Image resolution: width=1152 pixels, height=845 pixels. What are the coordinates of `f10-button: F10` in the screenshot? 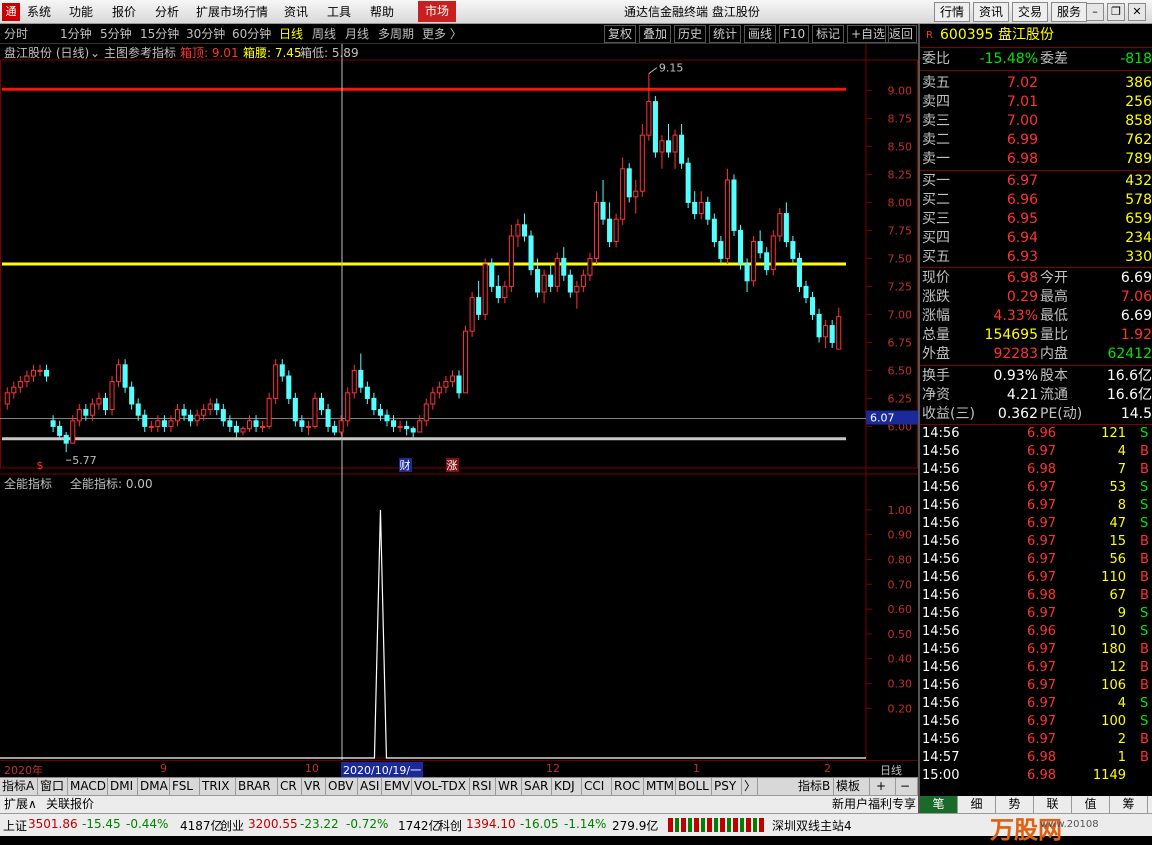 It's located at (794, 34).